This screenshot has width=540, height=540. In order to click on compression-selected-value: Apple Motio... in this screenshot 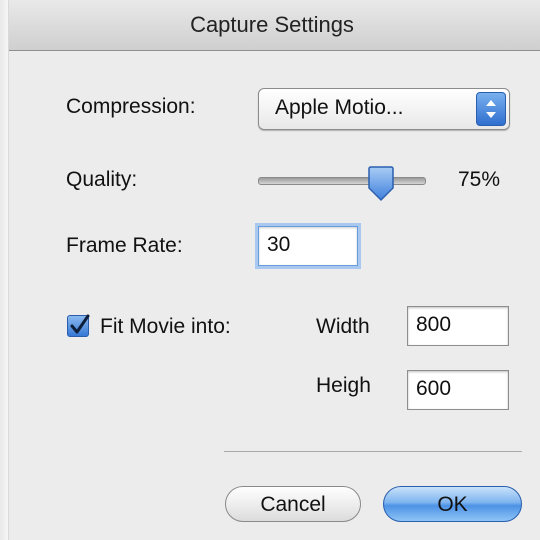, I will do `click(339, 107)`.